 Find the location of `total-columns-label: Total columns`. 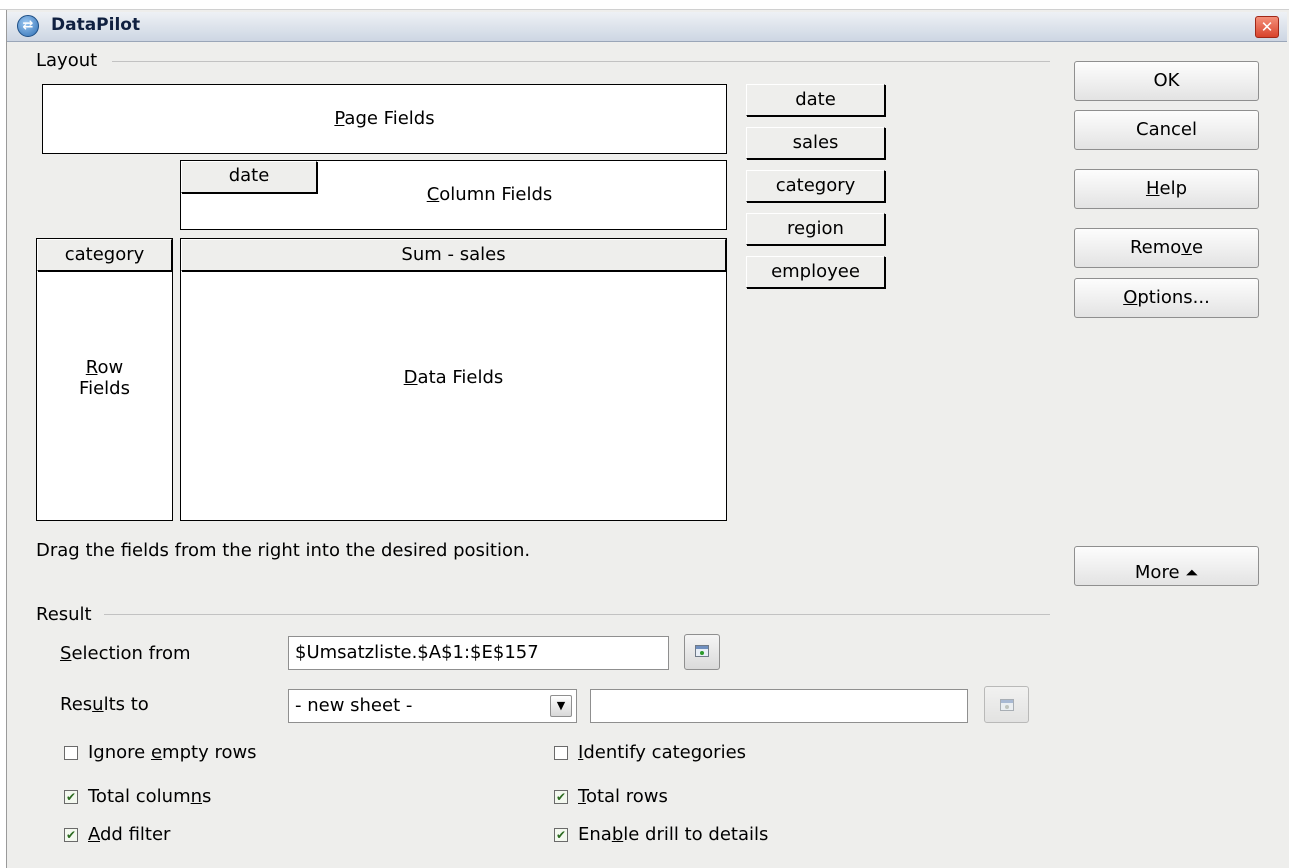

total-columns-label: Total columns is located at coordinates (150, 796).